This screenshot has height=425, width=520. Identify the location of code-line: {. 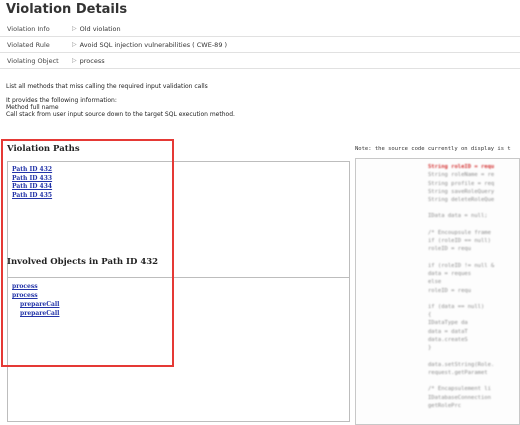
(430, 315).